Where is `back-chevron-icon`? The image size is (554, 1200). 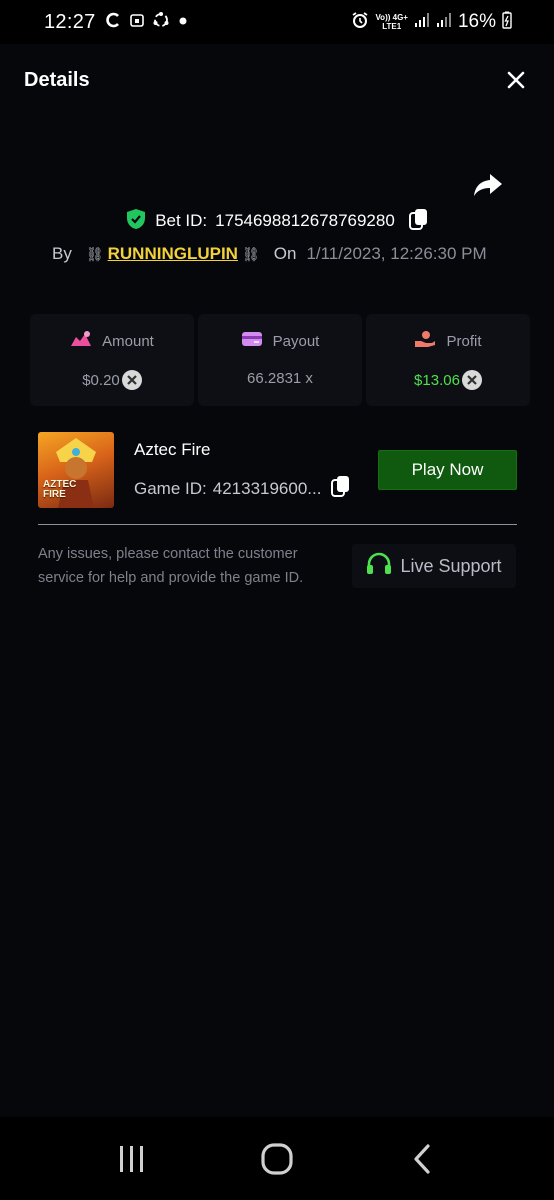 back-chevron-icon is located at coordinates (422, 1158).